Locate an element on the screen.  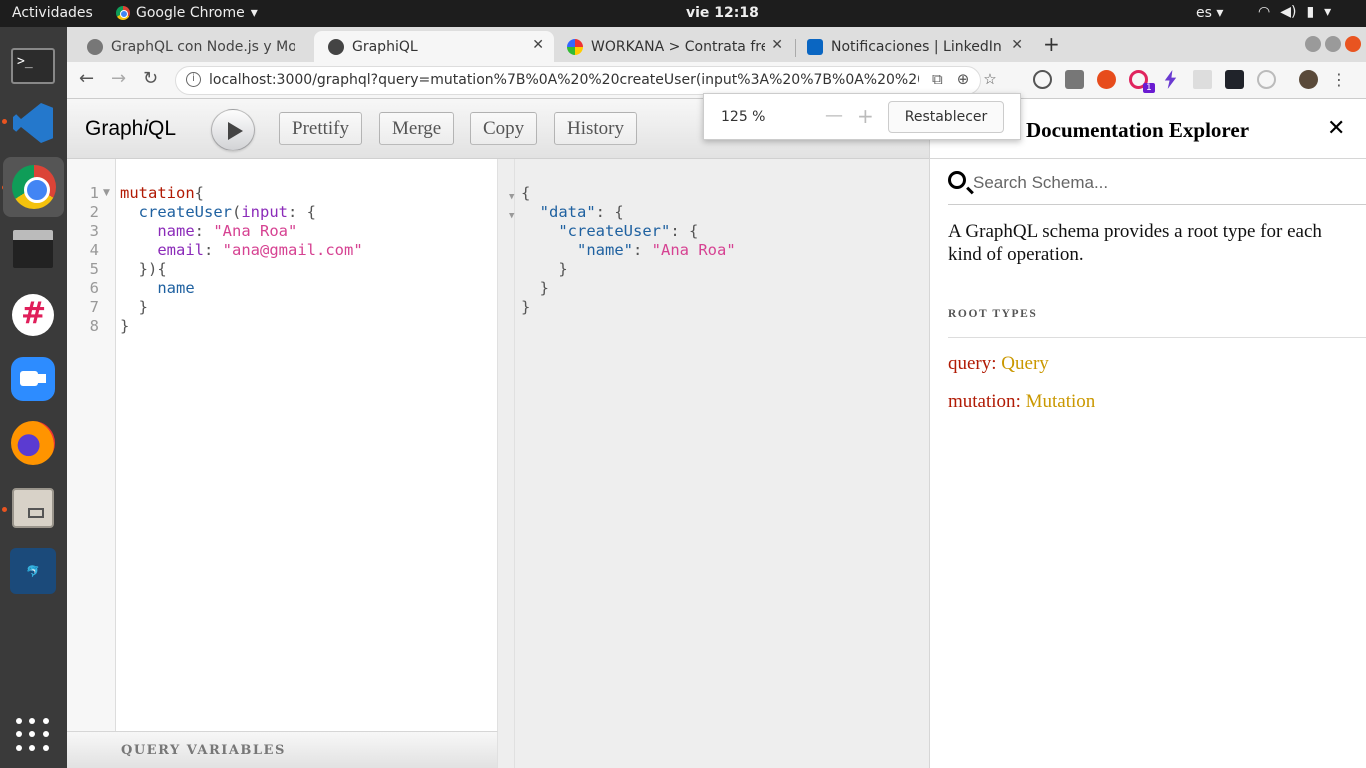
camera-icon is located at coordinates (1074, 79).